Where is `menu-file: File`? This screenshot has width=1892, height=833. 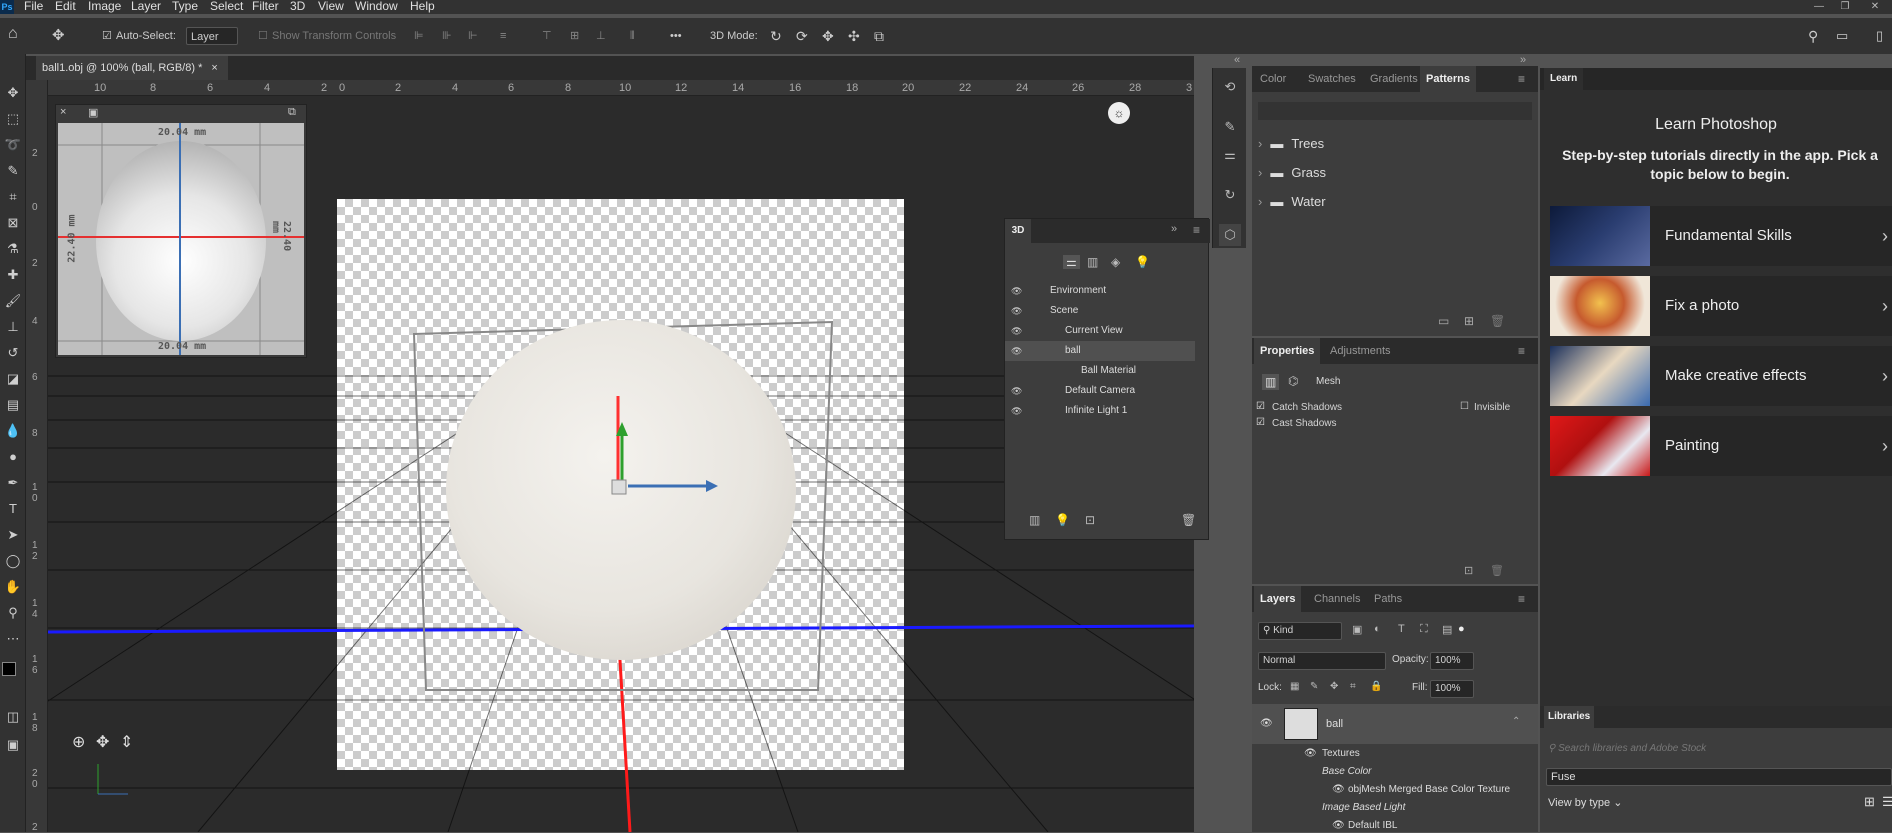
menu-file: File is located at coordinates (33, 7).